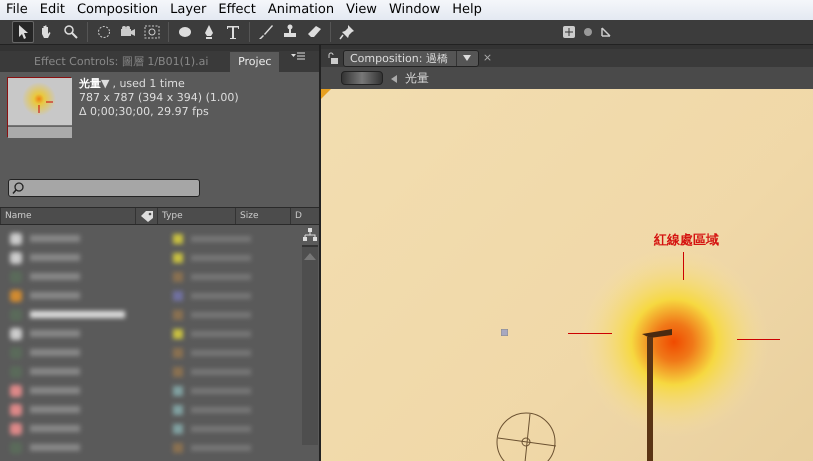  I want to click on pin-icon, so click(347, 32).